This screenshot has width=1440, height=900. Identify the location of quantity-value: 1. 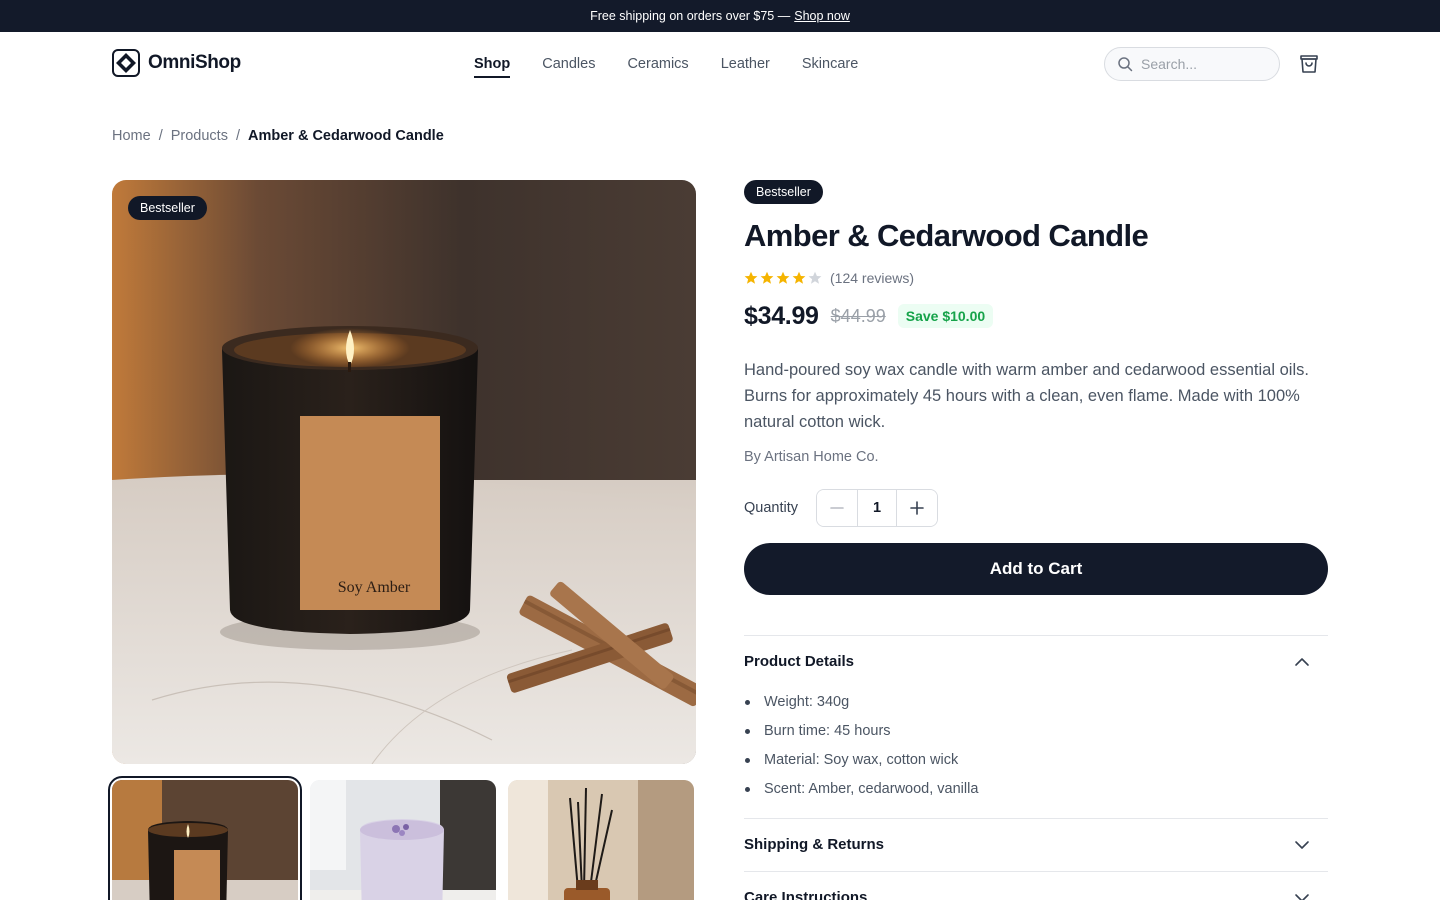
(877, 507).